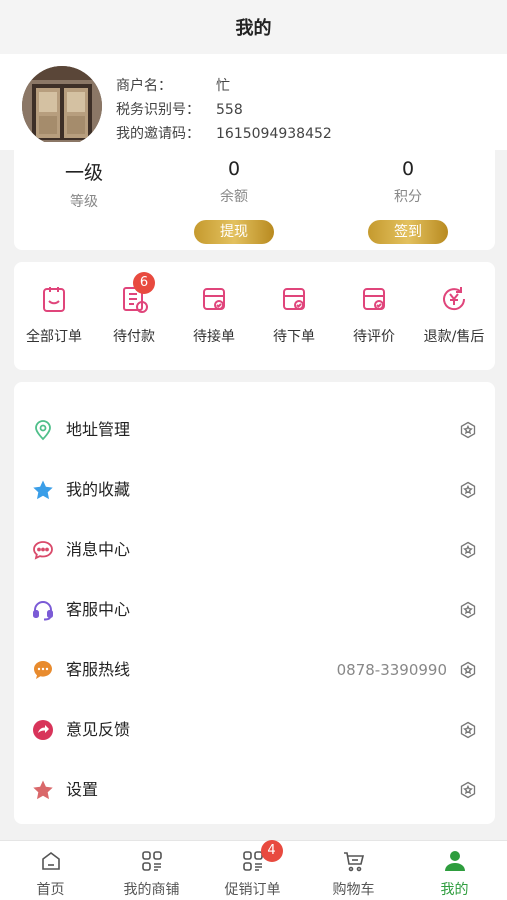  What do you see at coordinates (98, 489) in the screenshot?
I see `menu-item-label: 我的收藏` at bounding box center [98, 489].